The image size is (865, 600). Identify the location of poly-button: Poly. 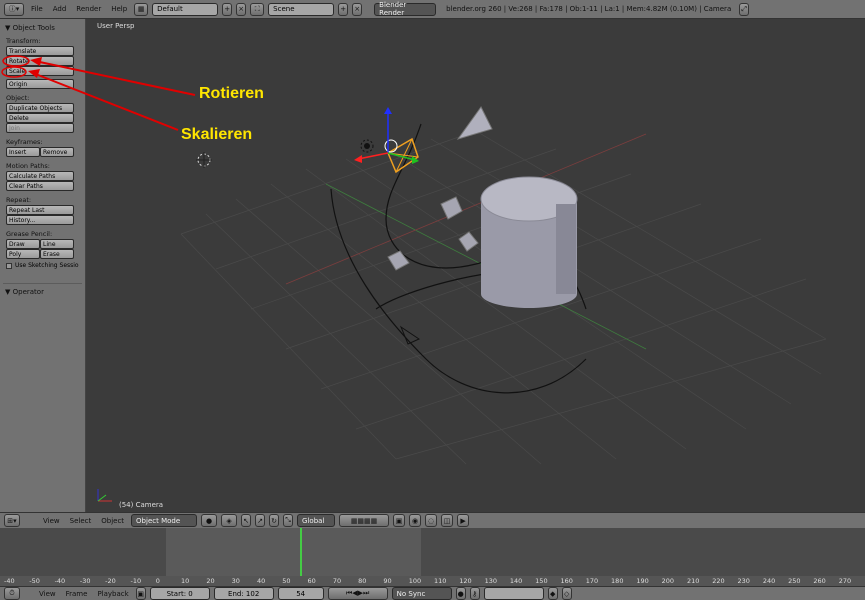
(23, 254).